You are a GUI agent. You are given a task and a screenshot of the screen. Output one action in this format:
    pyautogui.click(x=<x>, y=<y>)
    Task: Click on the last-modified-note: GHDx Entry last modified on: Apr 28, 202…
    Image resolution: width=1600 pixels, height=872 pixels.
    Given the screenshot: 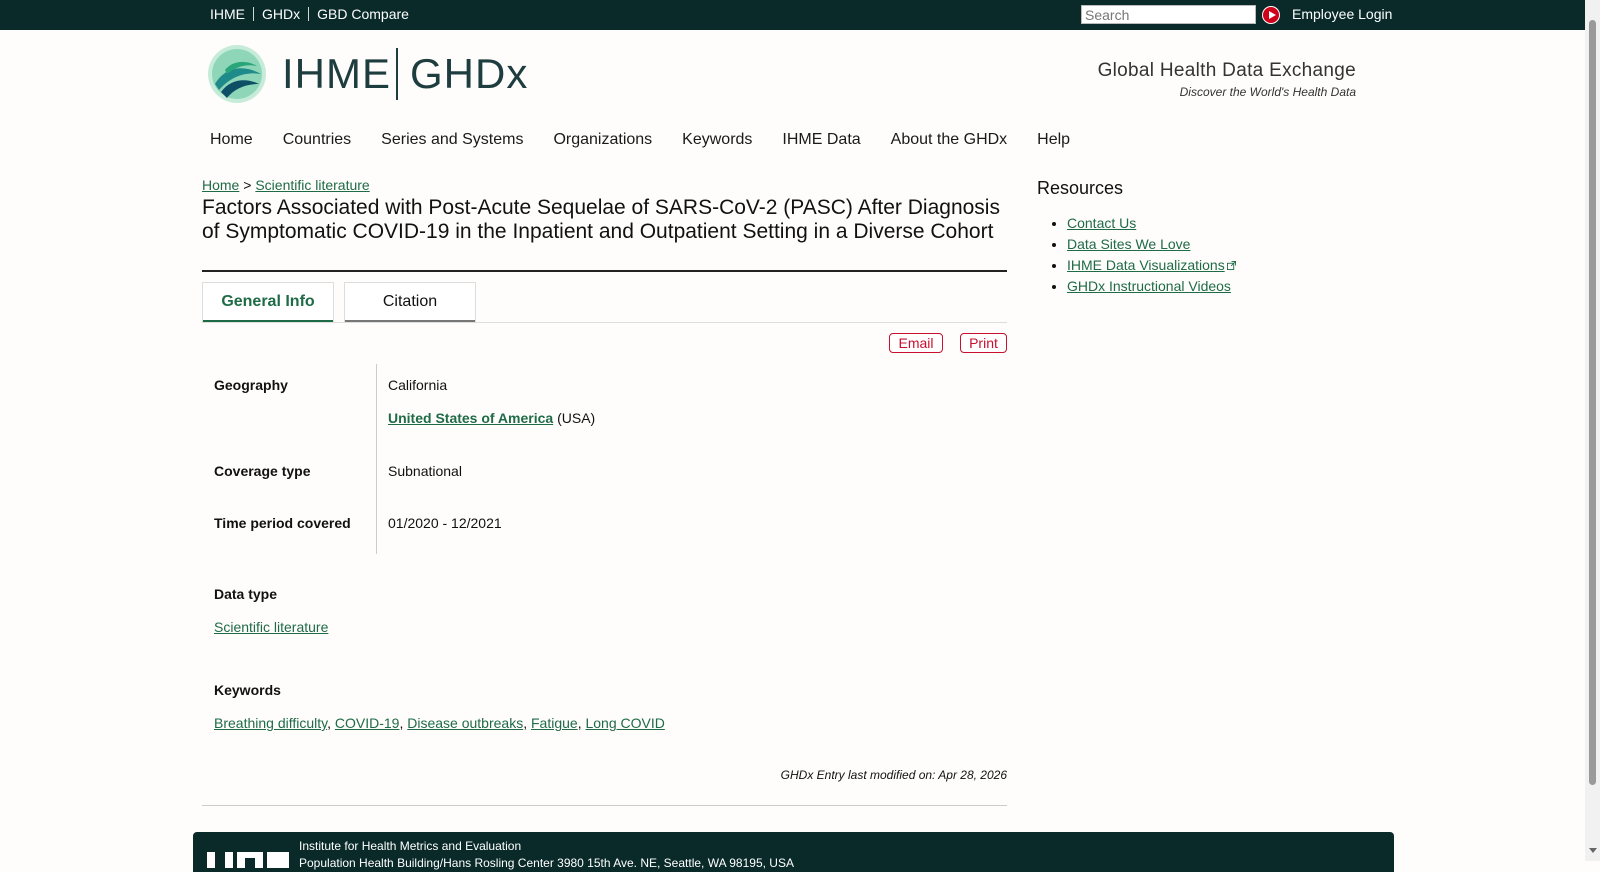 What is the action you would take?
    pyautogui.click(x=893, y=775)
    